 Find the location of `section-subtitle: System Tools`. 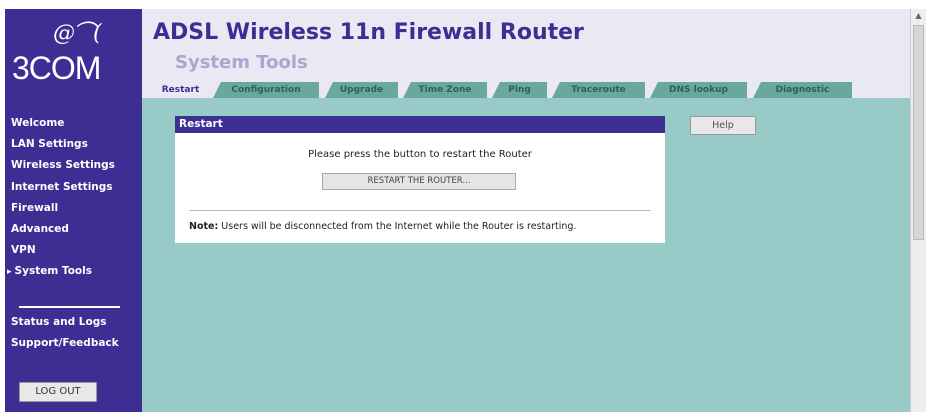

section-subtitle: System Tools is located at coordinates (241, 62).